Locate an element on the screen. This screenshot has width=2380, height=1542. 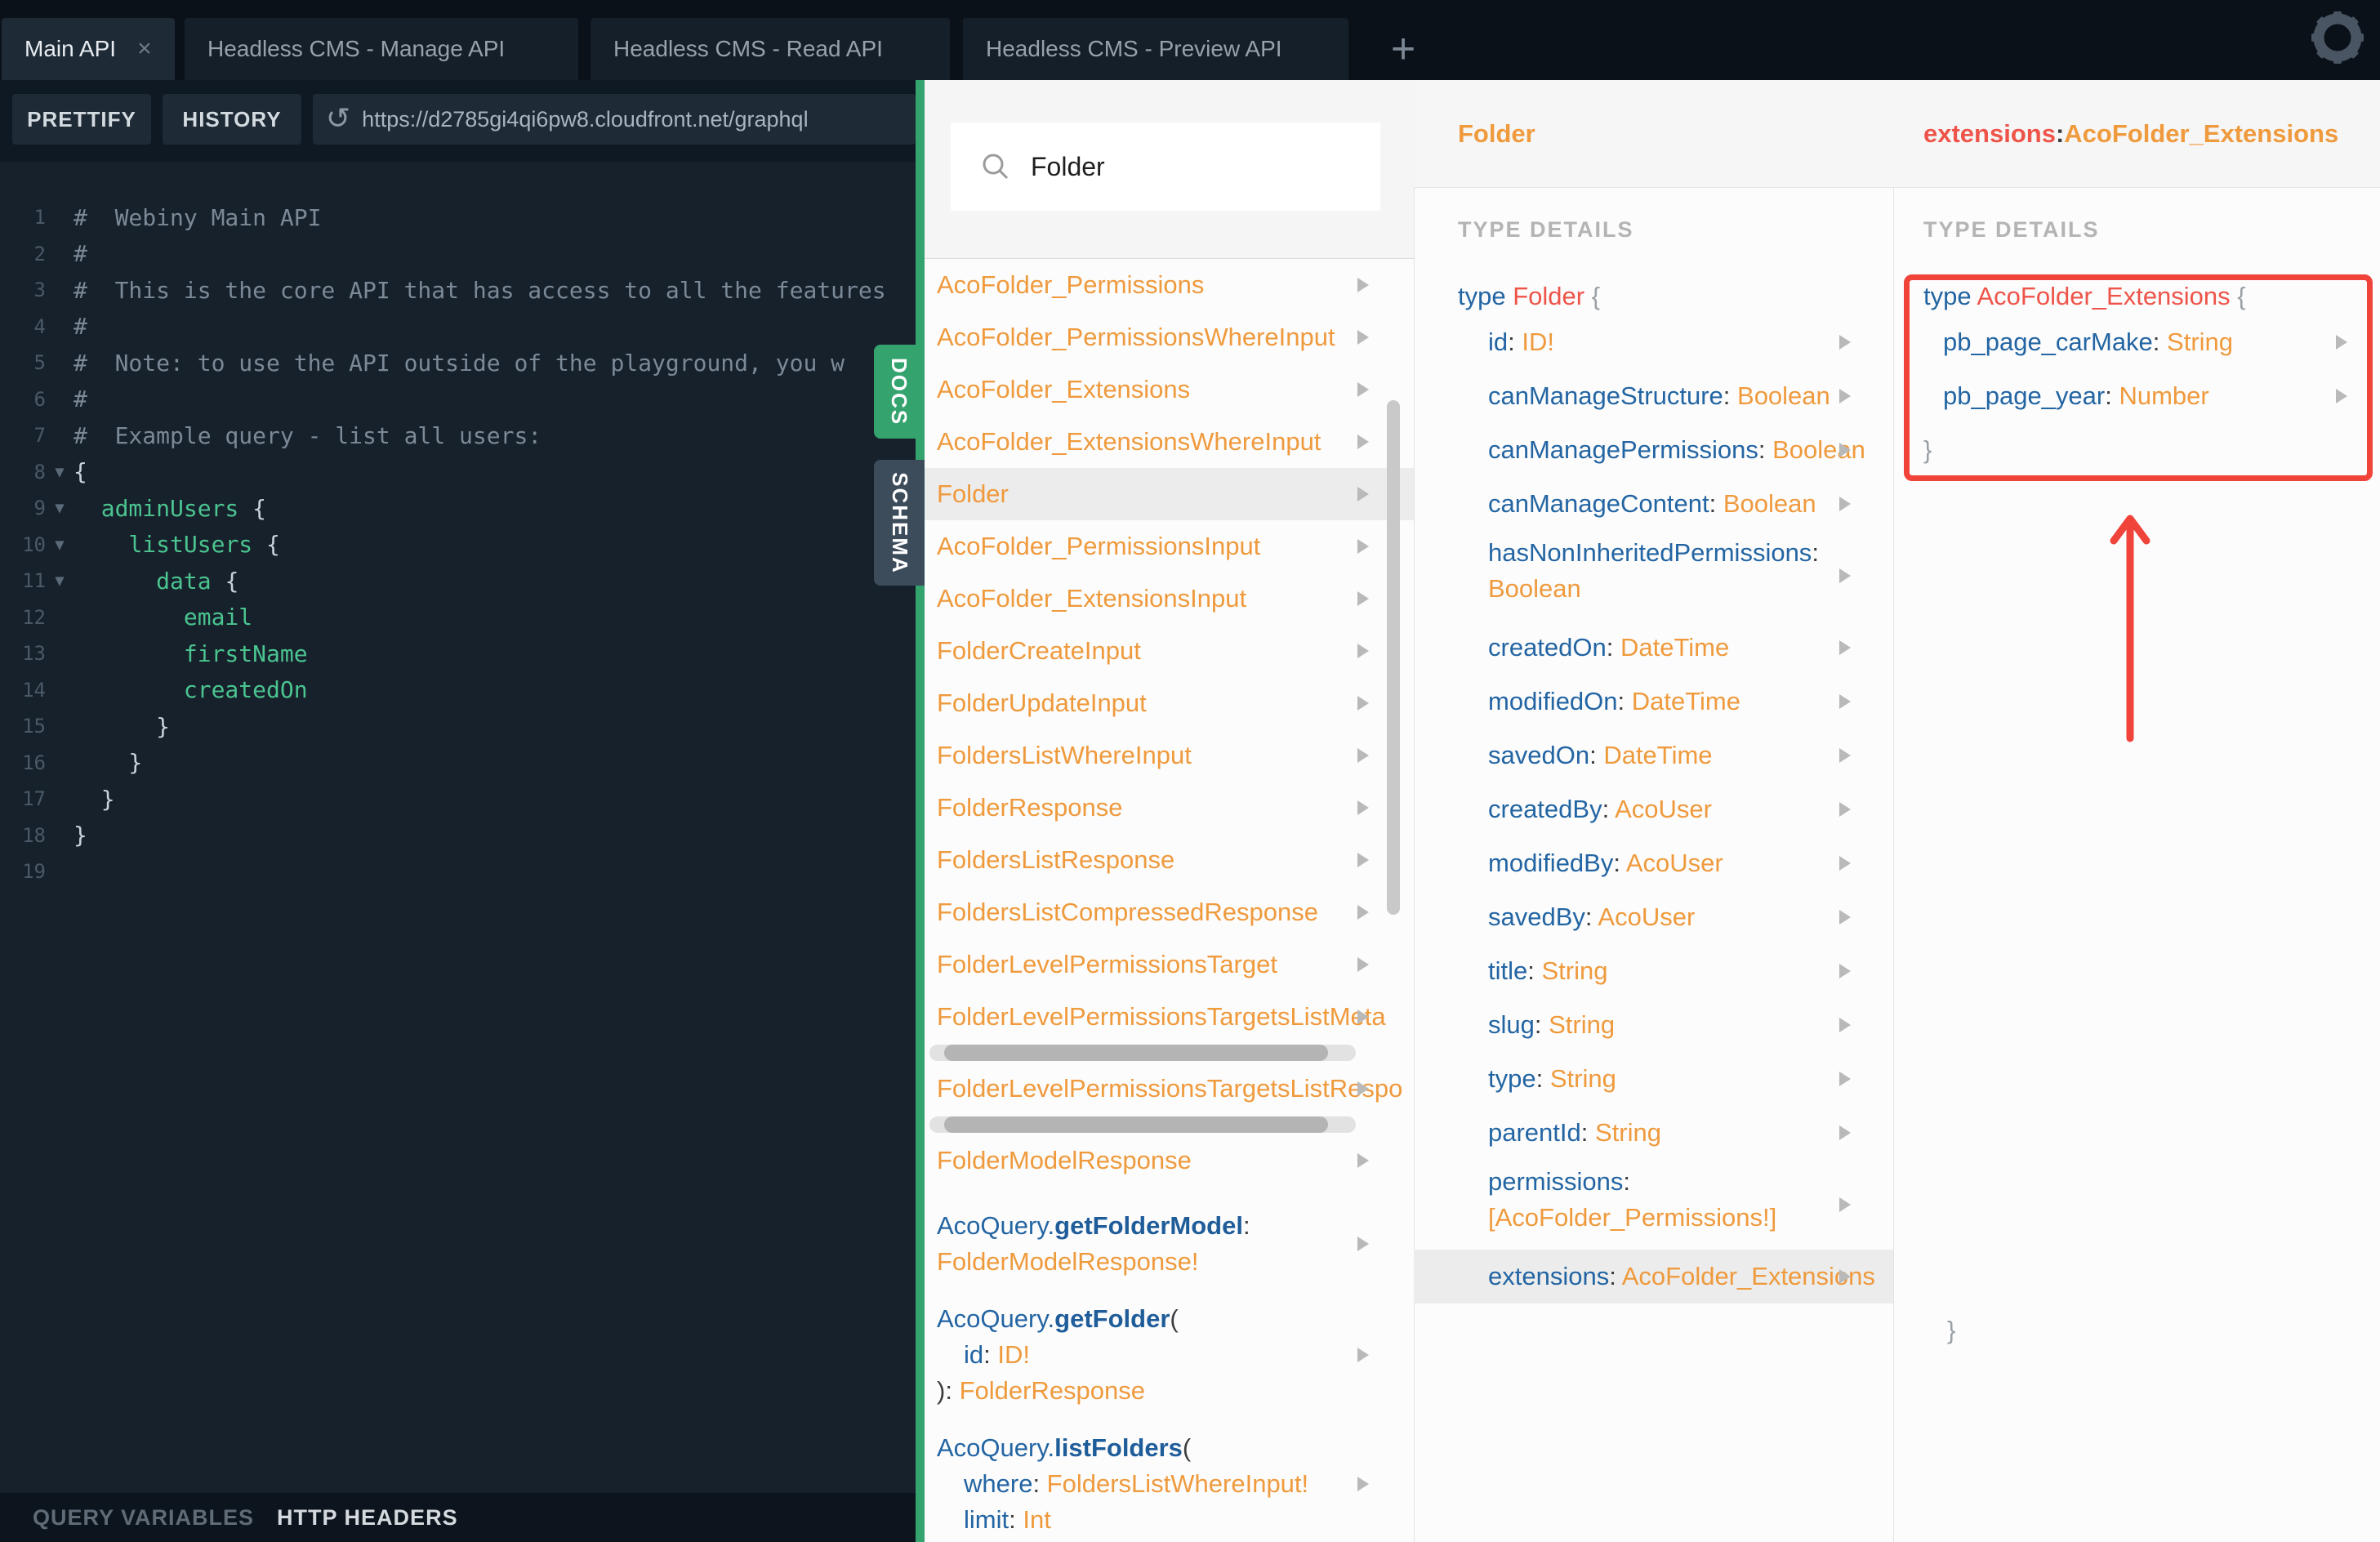
type-list-item: FolderUpdateInput is located at coordinates (1169, 703).